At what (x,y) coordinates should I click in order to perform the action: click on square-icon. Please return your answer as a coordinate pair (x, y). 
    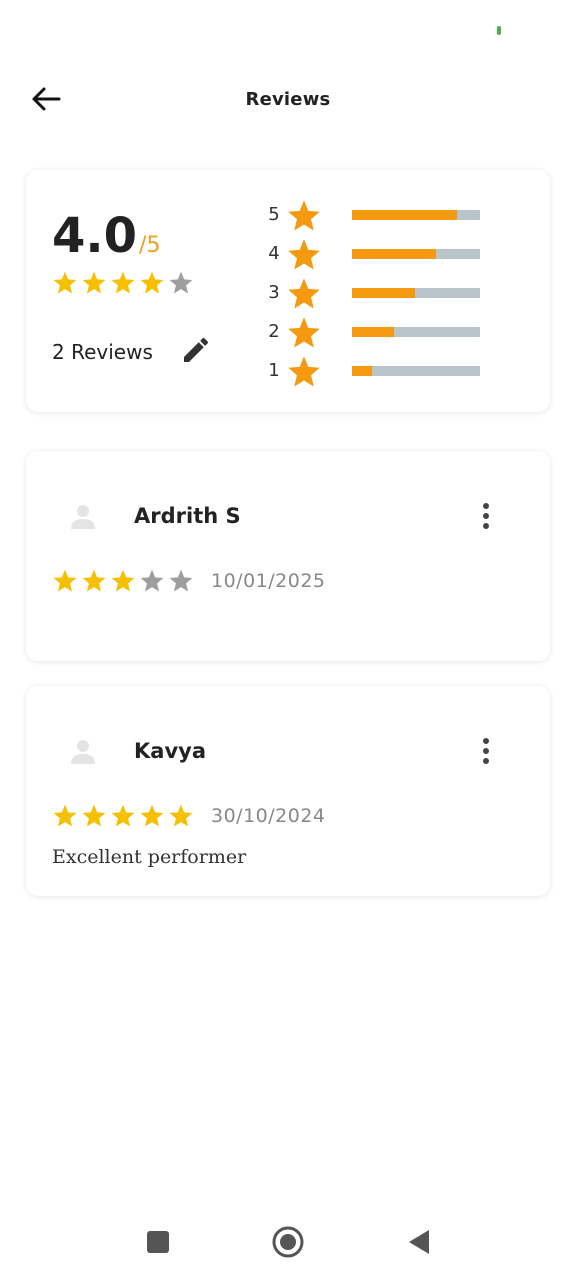
    Looking at the image, I should click on (158, 1242).